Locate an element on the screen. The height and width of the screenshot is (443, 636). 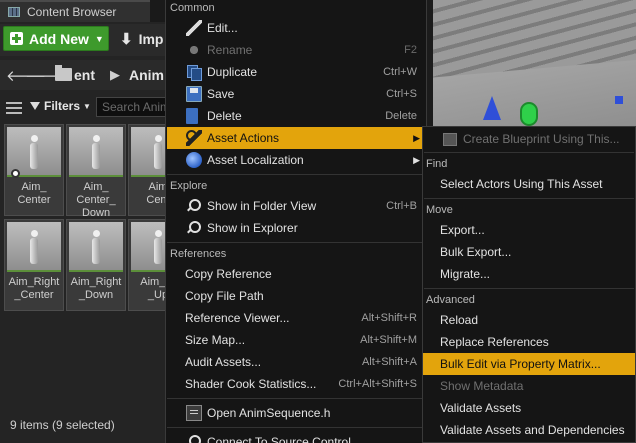
menu-item-show-in-folder-view: Show in Folder View Ctrl+B is located at coordinates (296, 206).